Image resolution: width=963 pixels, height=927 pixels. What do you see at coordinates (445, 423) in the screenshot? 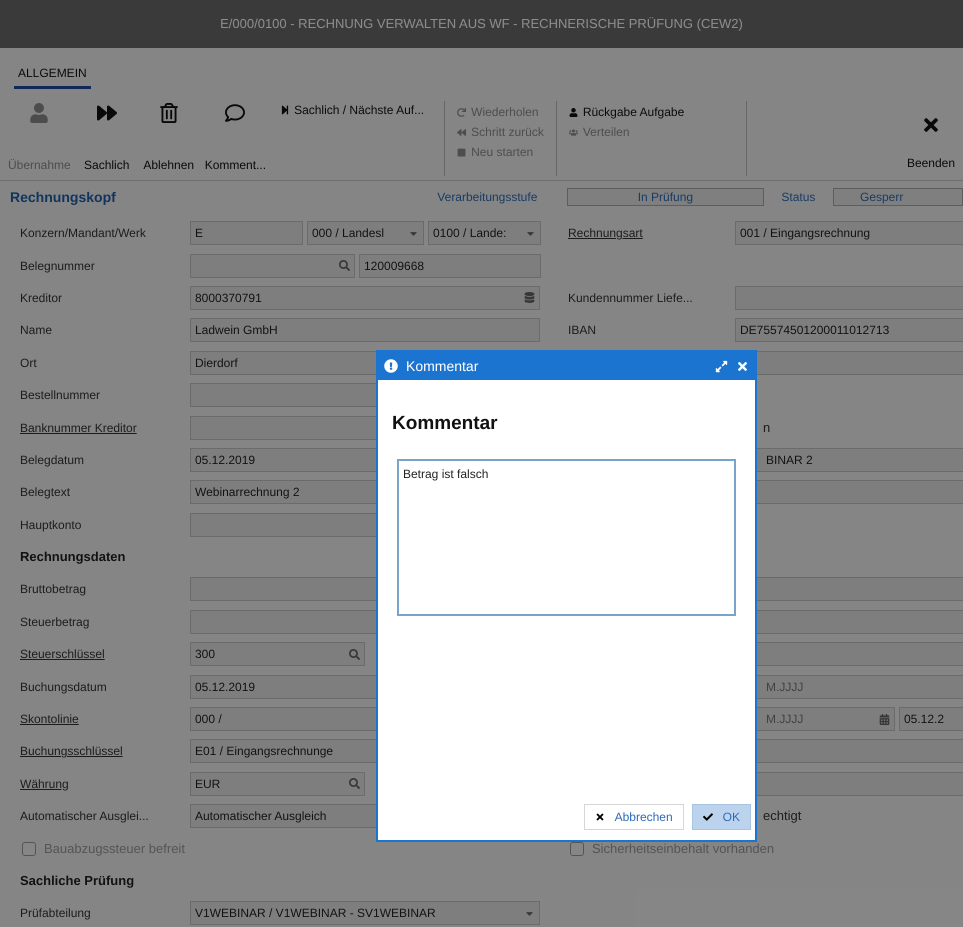
I see `dialog-heading: Kommentar` at bounding box center [445, 423].